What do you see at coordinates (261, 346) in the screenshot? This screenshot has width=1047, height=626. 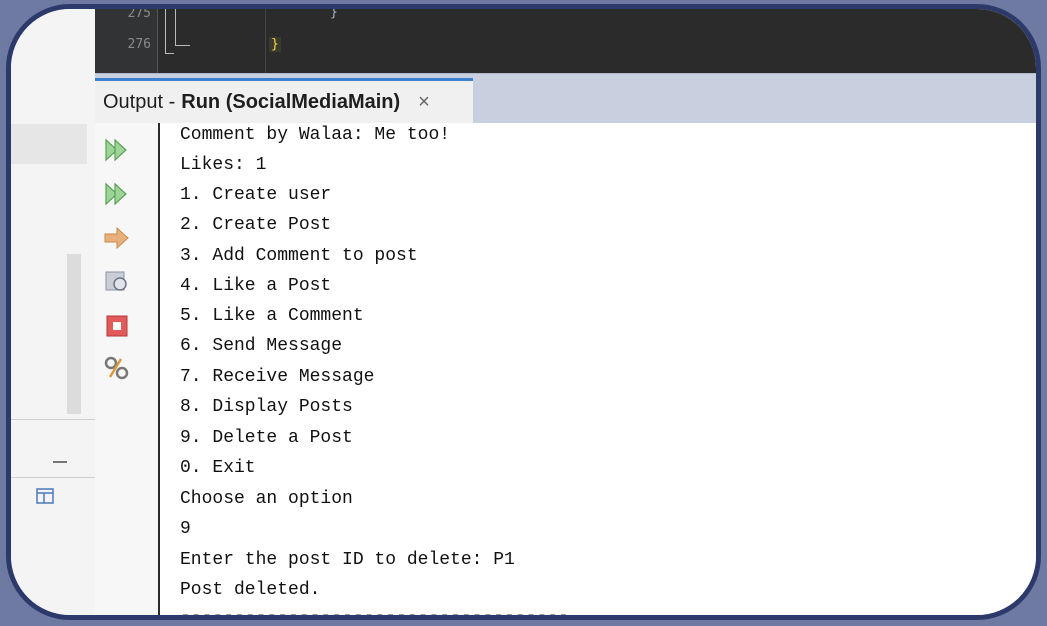 I see `console-line: 6. Send Message` at bounding box center [261, 346].